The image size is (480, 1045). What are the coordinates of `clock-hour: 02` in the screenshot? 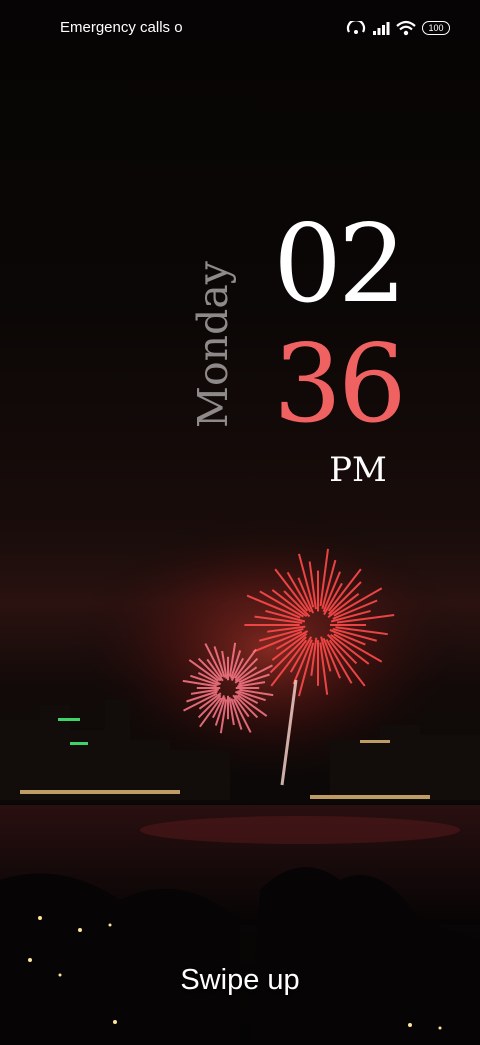 It's located at (339, 264).